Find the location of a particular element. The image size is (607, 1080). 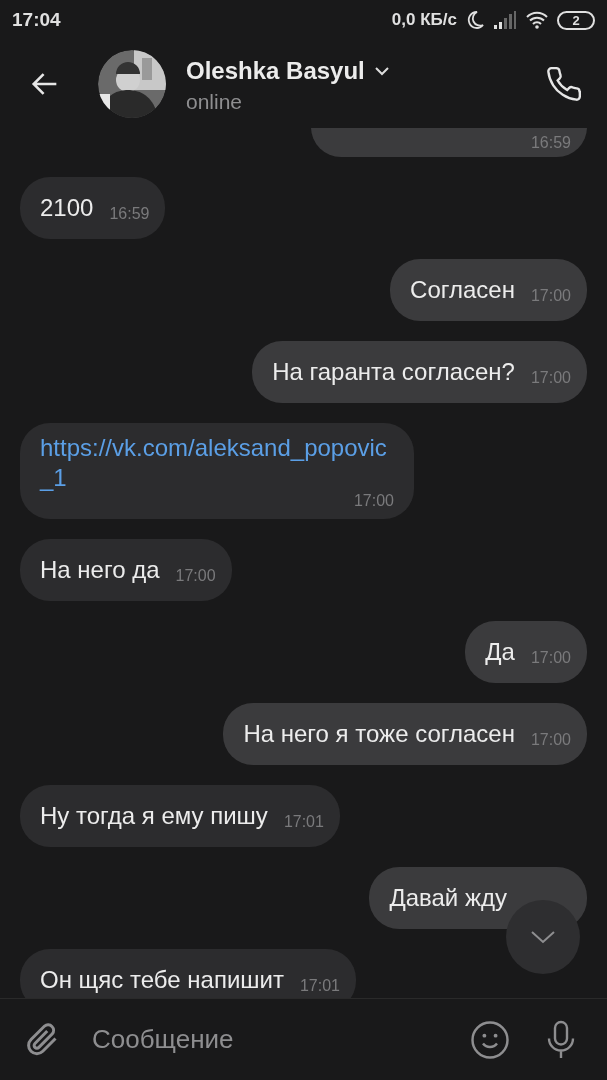

message-link: https://vk.com/aleksand_popovic_1 is located at coordinates (217, 463).